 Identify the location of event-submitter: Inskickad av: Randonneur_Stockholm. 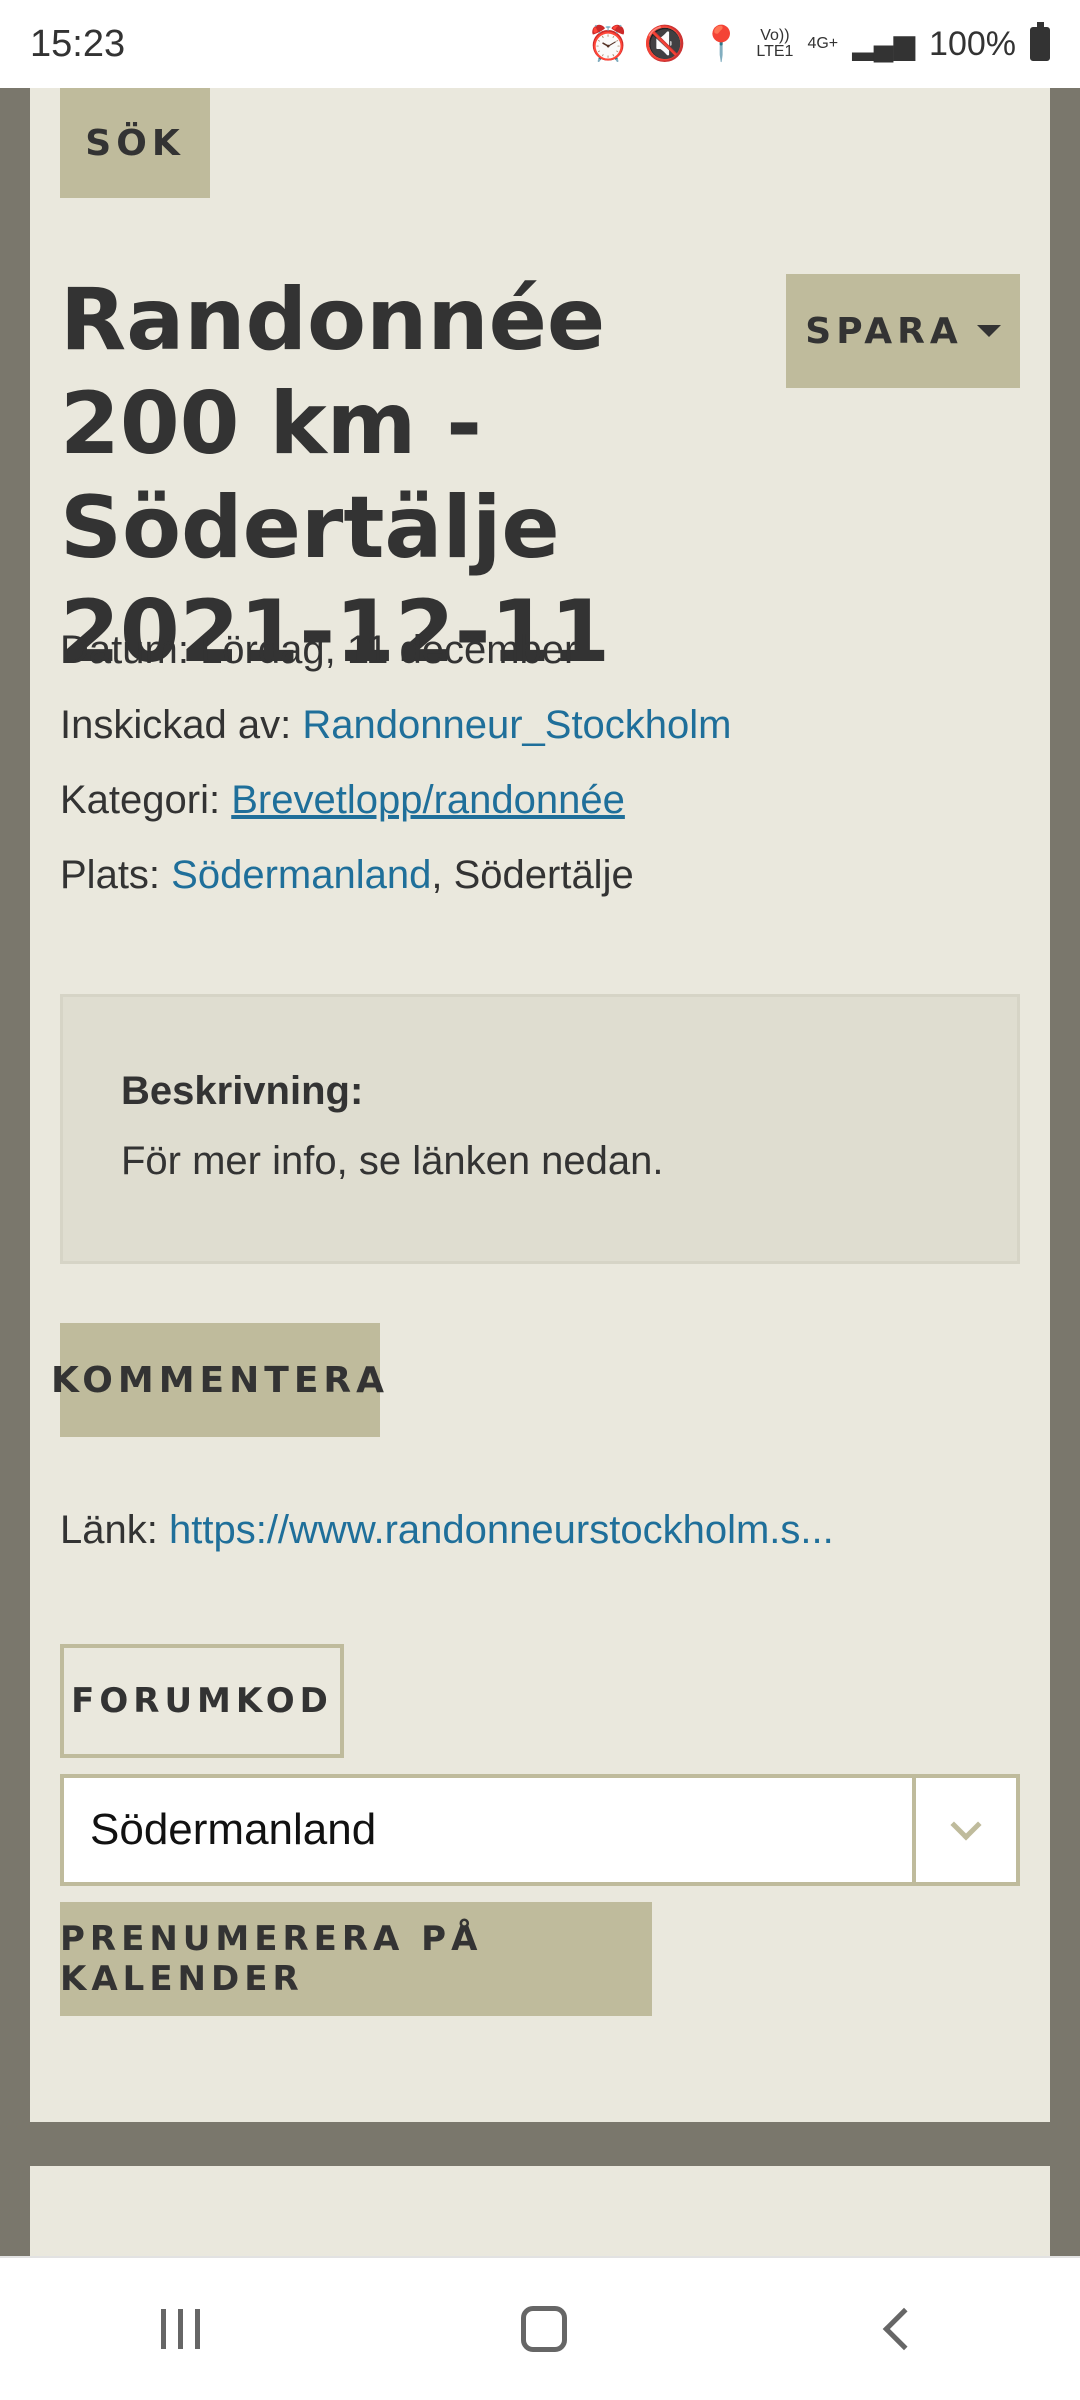
(396, 725).